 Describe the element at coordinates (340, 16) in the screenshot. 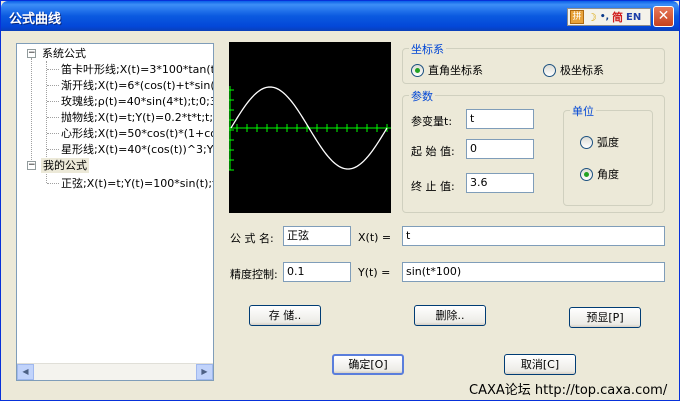

I see `title-bar: 公式曲线 拼 ☽ •, 简 EN ✕` at that location.